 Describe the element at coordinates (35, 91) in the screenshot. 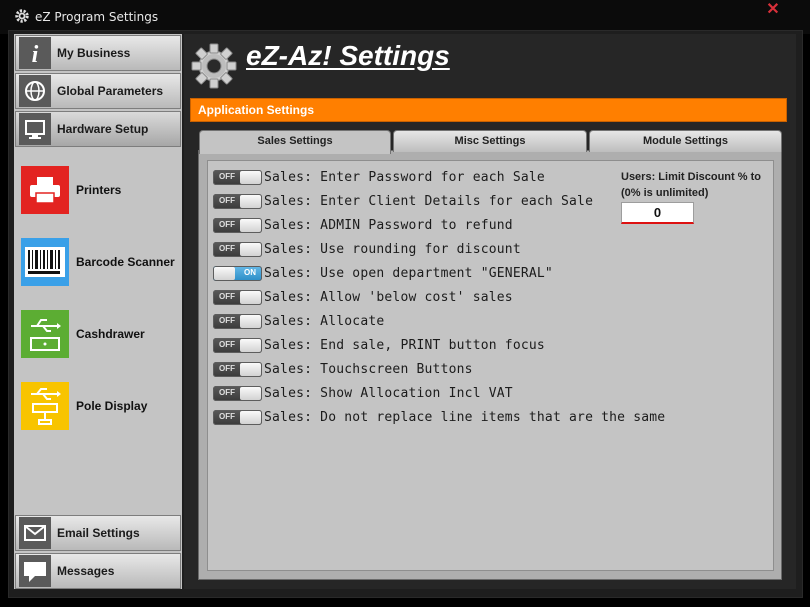

I see `globe-icon` at that location.